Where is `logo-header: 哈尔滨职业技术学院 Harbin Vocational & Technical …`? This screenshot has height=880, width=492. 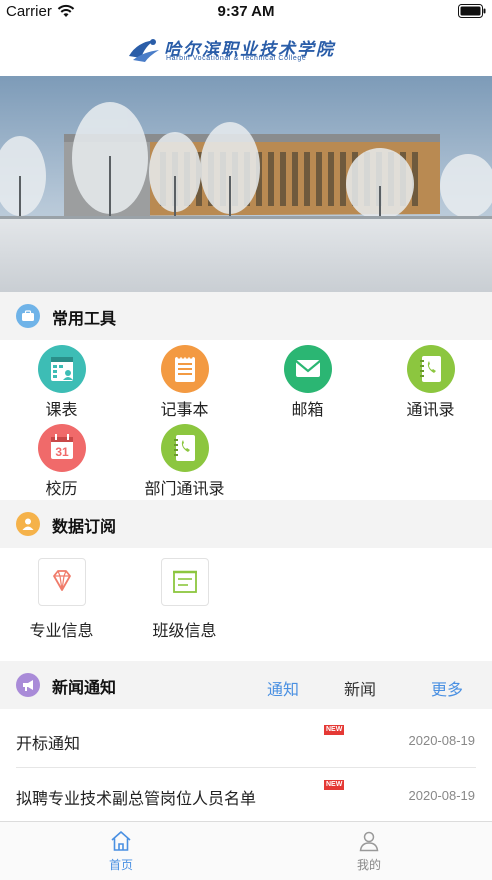 logo-header: 哈尔滨职业技术学院 Harbin Vocational & Technical … is located at coordinates (246, 50).